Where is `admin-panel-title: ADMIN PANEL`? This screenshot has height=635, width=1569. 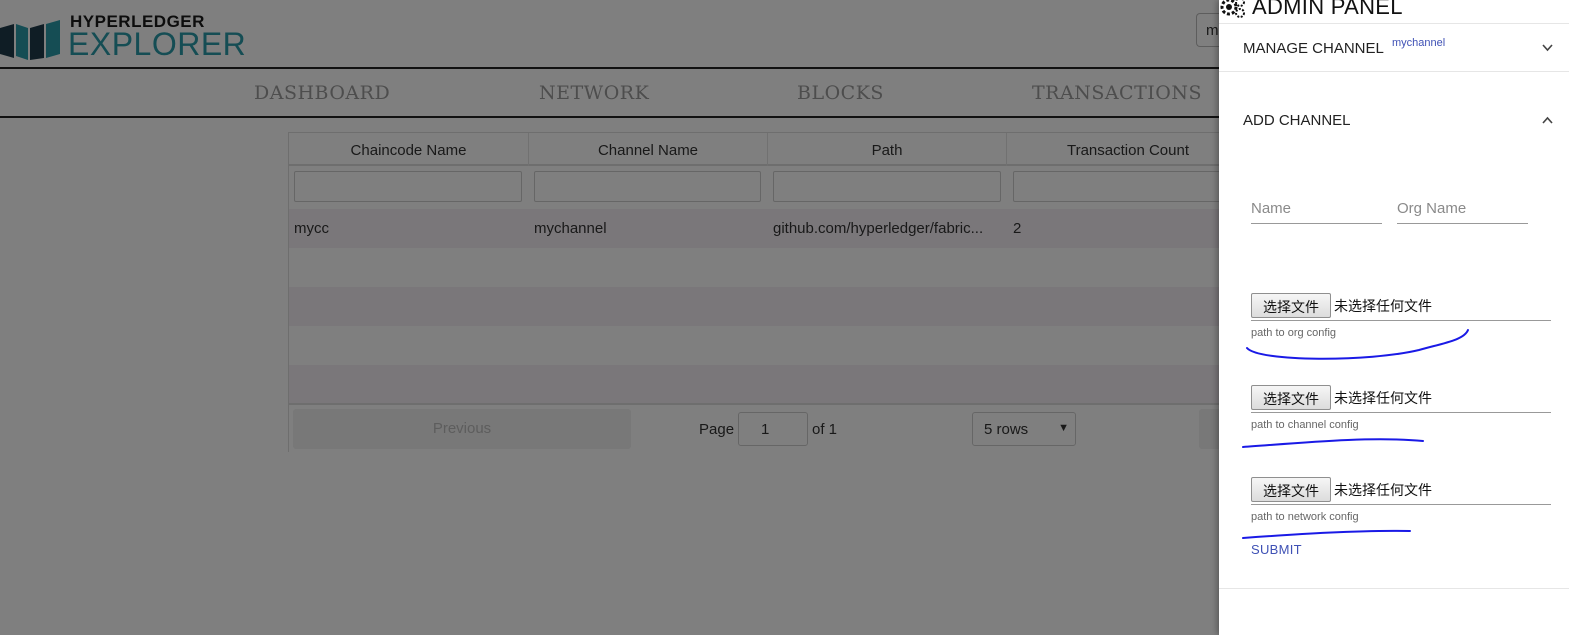 admin-panel-title: ADMIN PANEL is located at coordinates (1327, 9).